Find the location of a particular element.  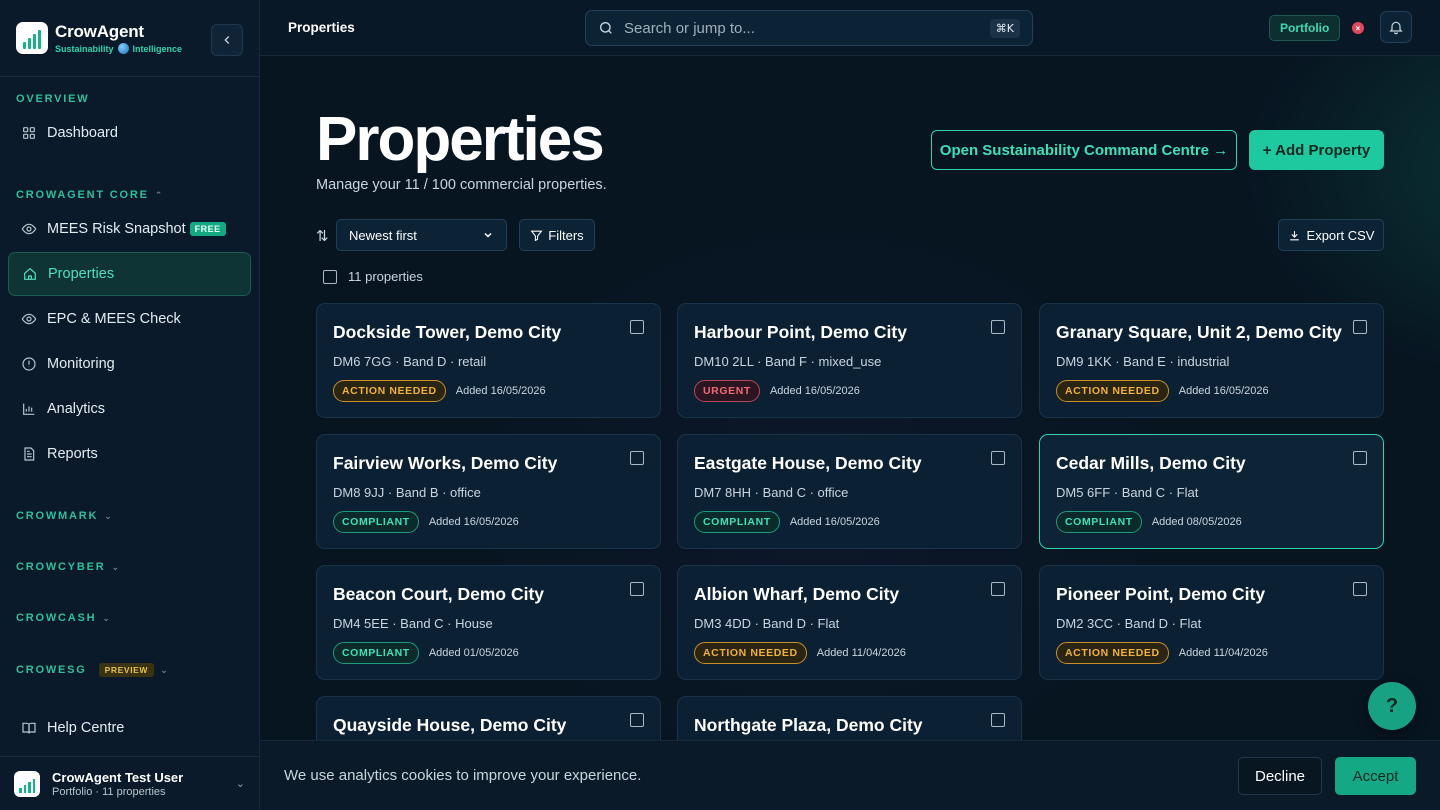

added-date: Added 01/05/2026 is located at coordinates (473, 653).